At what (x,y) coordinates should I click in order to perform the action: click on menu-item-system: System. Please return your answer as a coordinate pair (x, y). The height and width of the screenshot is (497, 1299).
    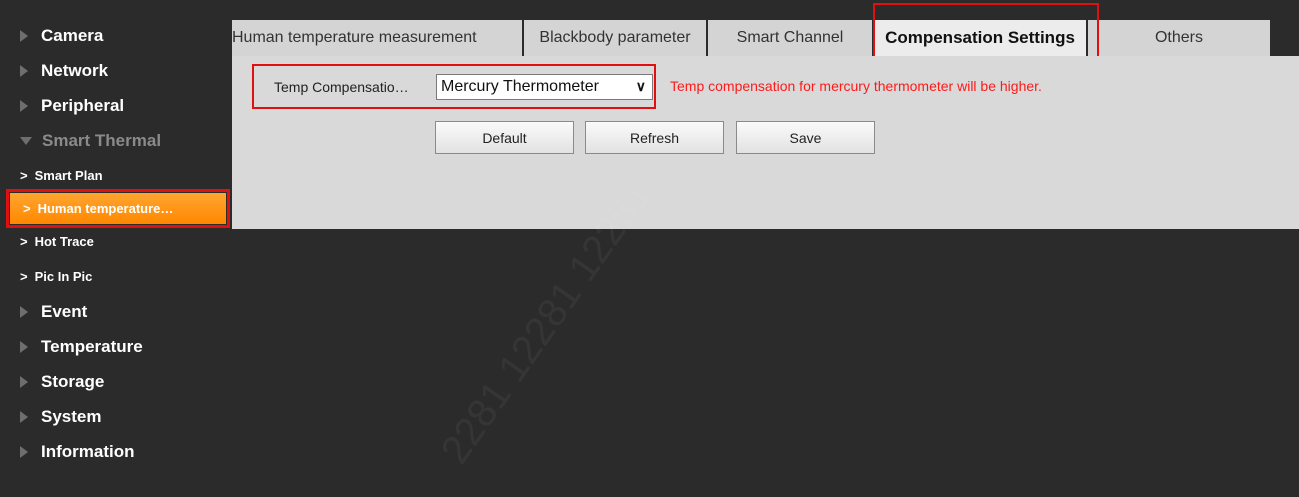
    Looking at the image, I should click on (116, 416).